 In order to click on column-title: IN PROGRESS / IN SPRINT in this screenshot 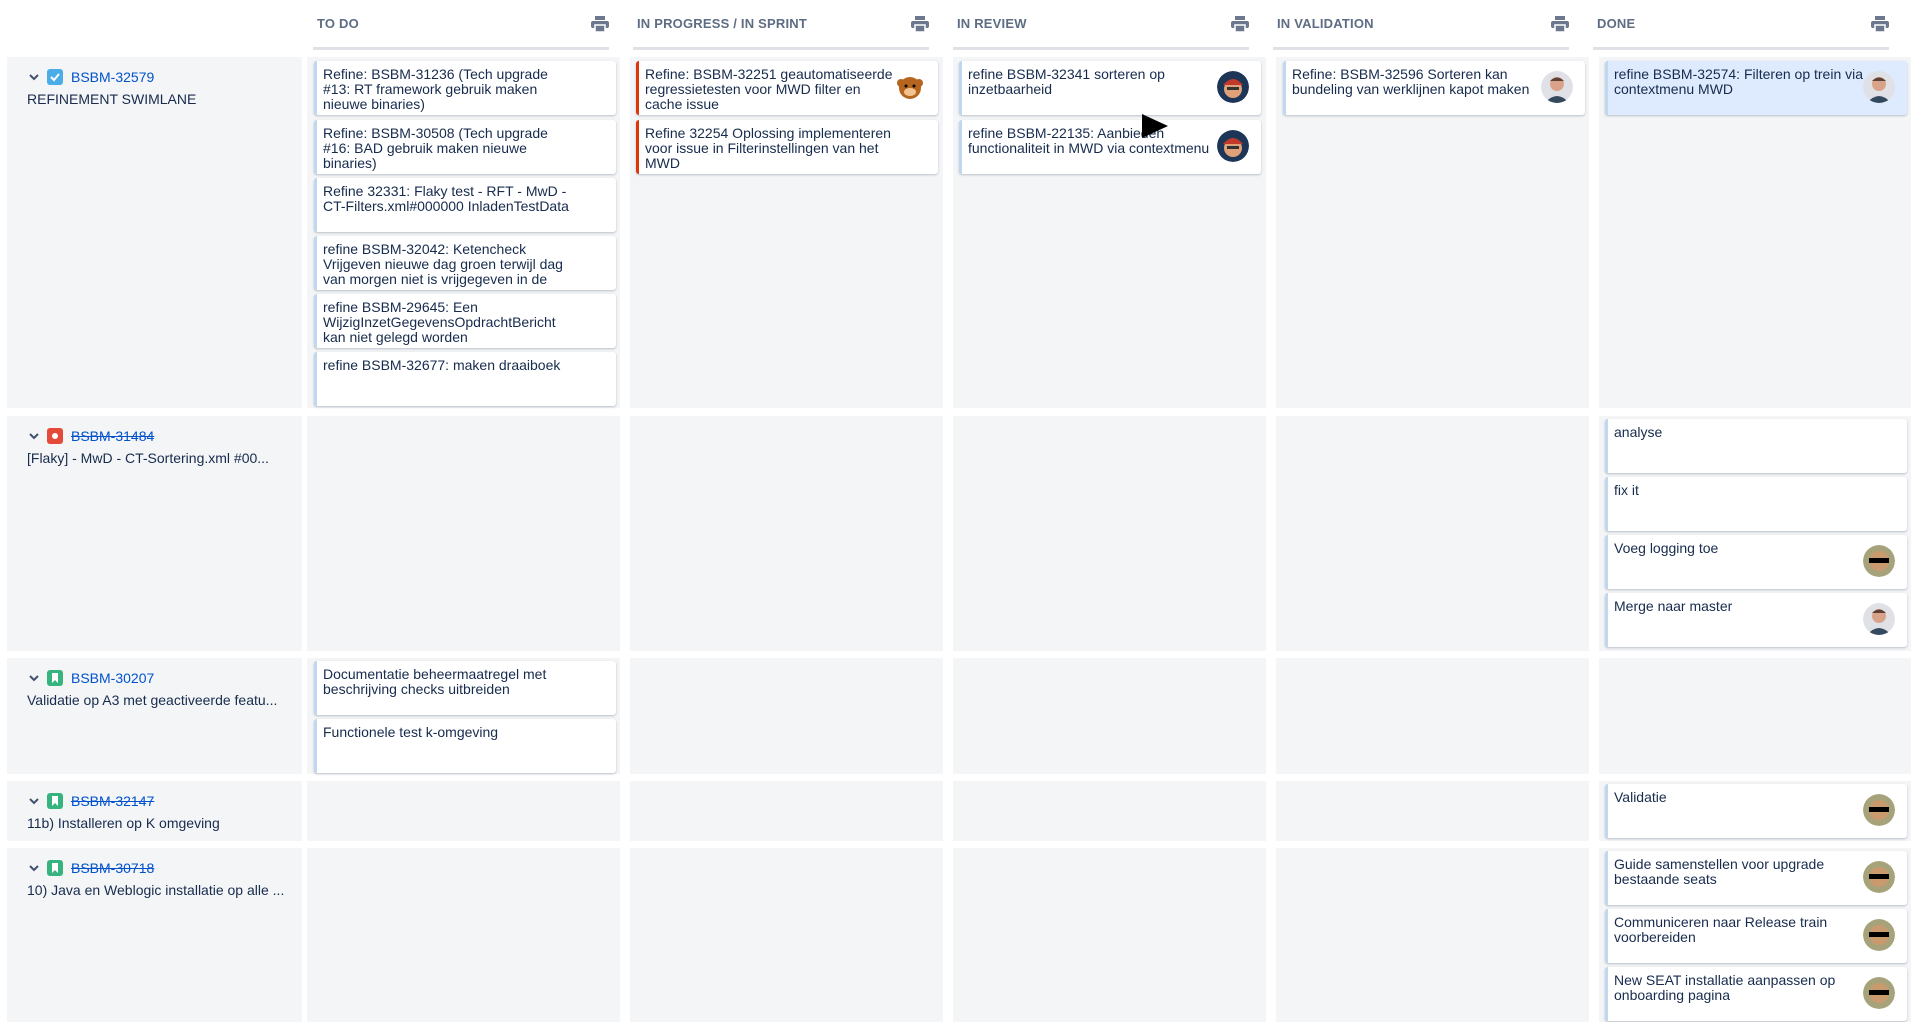, I will do `click(722, 23)`.